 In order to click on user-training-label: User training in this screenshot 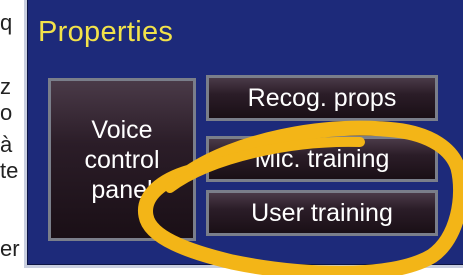, I will do `click(322, 212)`.